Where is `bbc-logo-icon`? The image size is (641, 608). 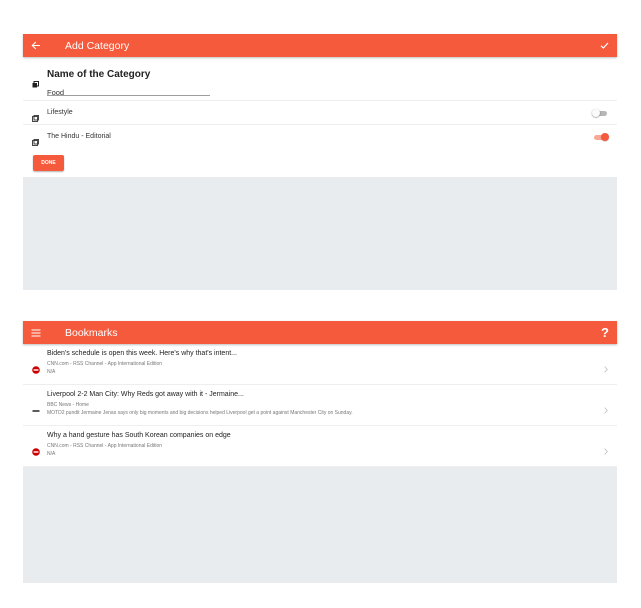 bbc-logo-icon is located at coordinates (36, 411).